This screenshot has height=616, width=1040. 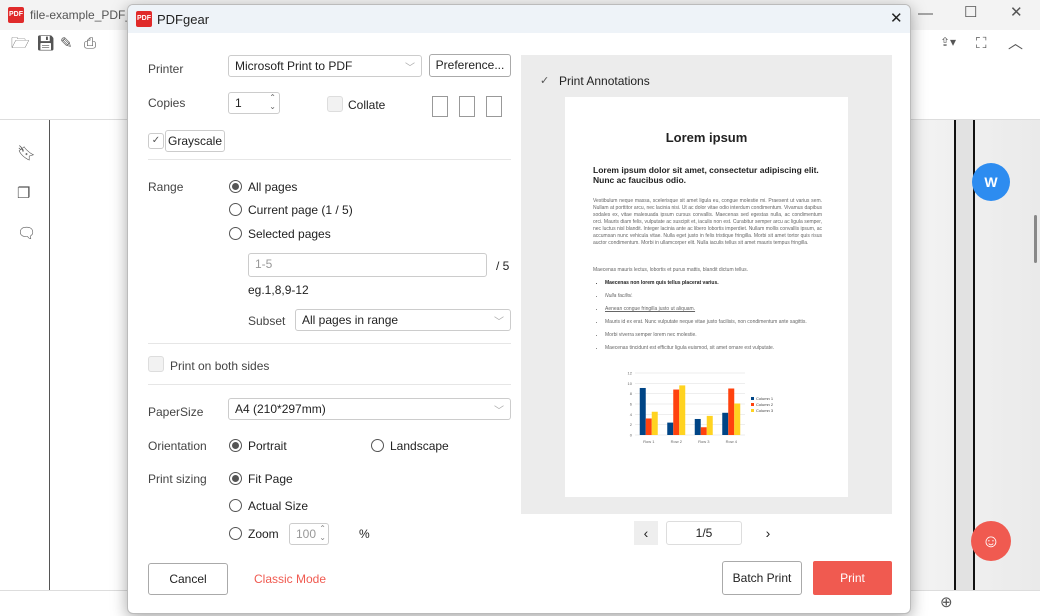 I want to click on save-as-icon: ✎, so click(x=66, y=43).